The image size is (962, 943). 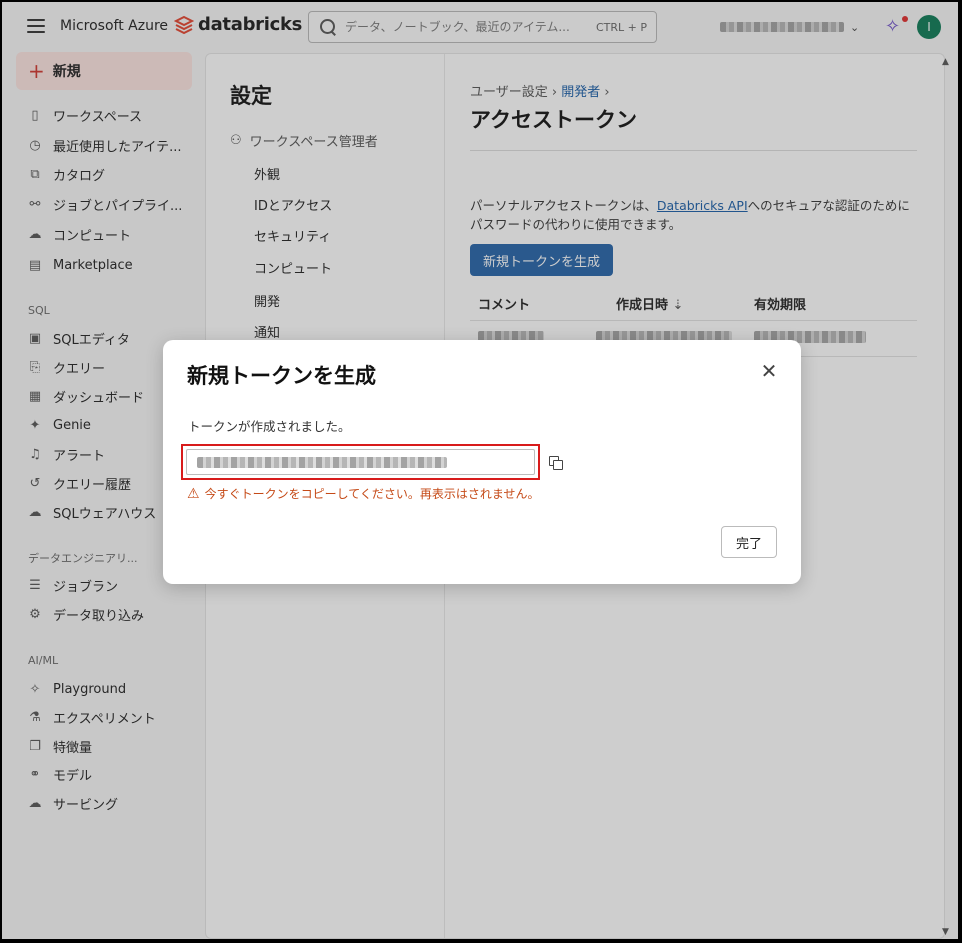 What do you see at coordinates (556, 463) in the screenshot?
I see `copy-icon` at bounding box center [556, 463].